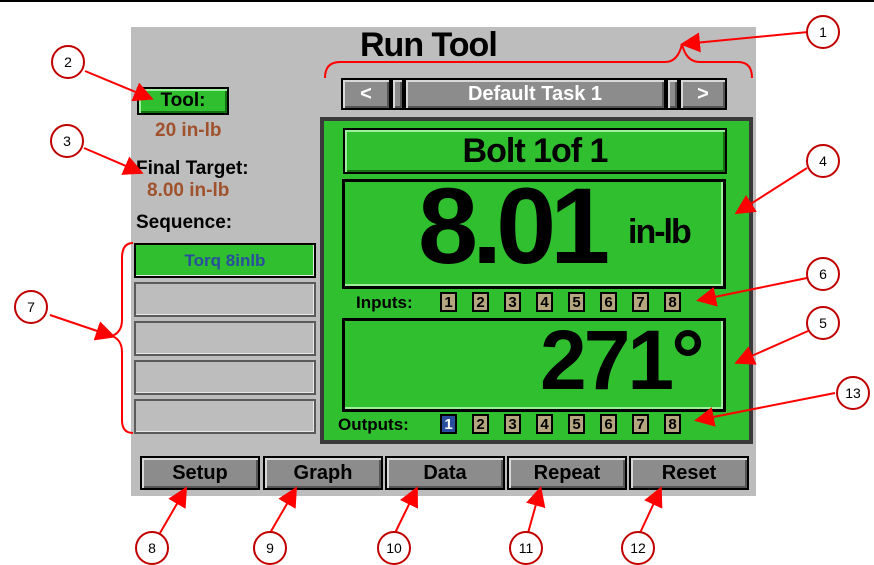 This screenshot has height=565, width=874. What do you see at coordinates (270, 548) in the screenshot?
I see `callout-9: 9` at bounding box center [270, 548].